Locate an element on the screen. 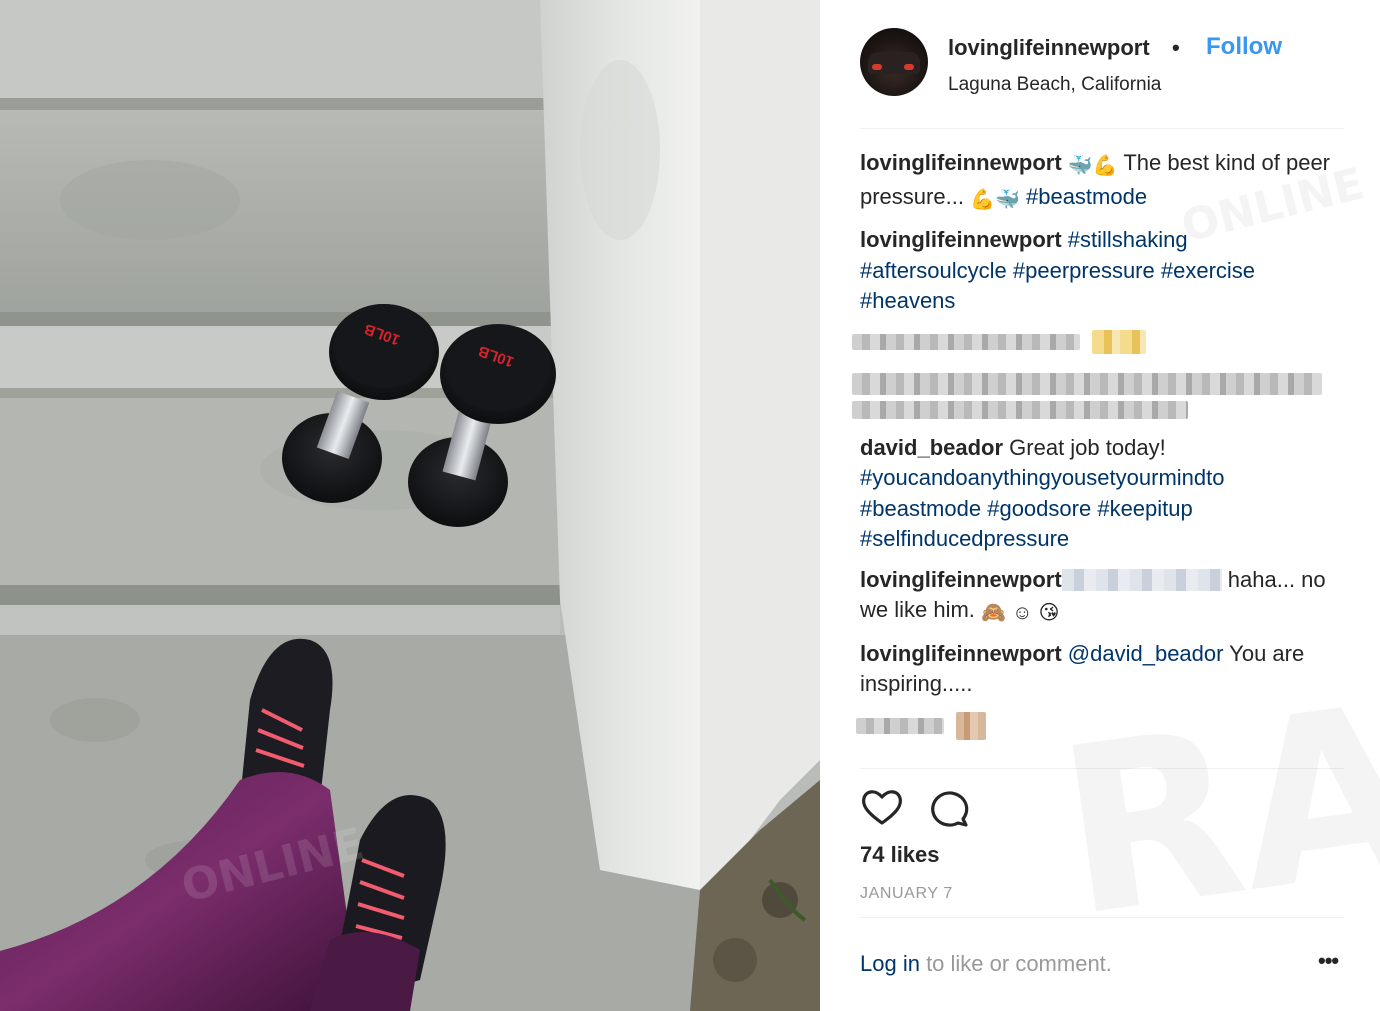  header-divider is located at coordinates (1102, 128).